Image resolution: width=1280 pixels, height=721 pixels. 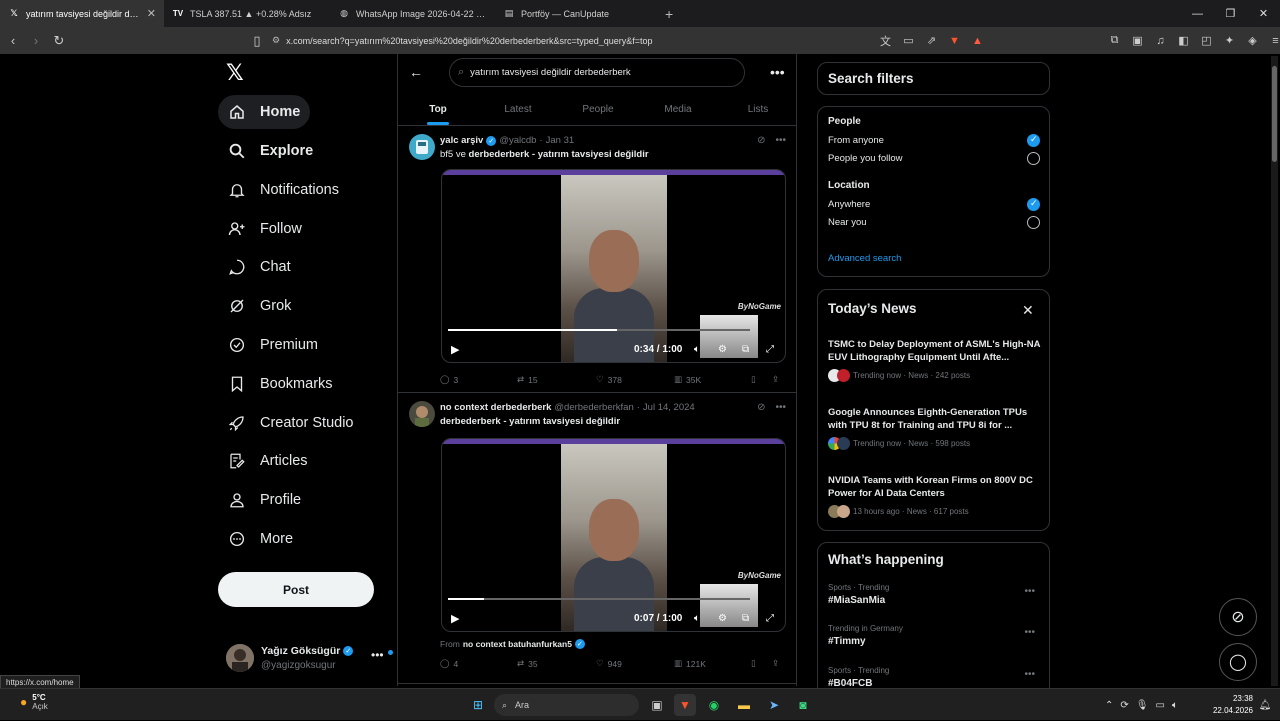 I want to click on repost-button: ⇄ 35, so click(x=527, y=663).